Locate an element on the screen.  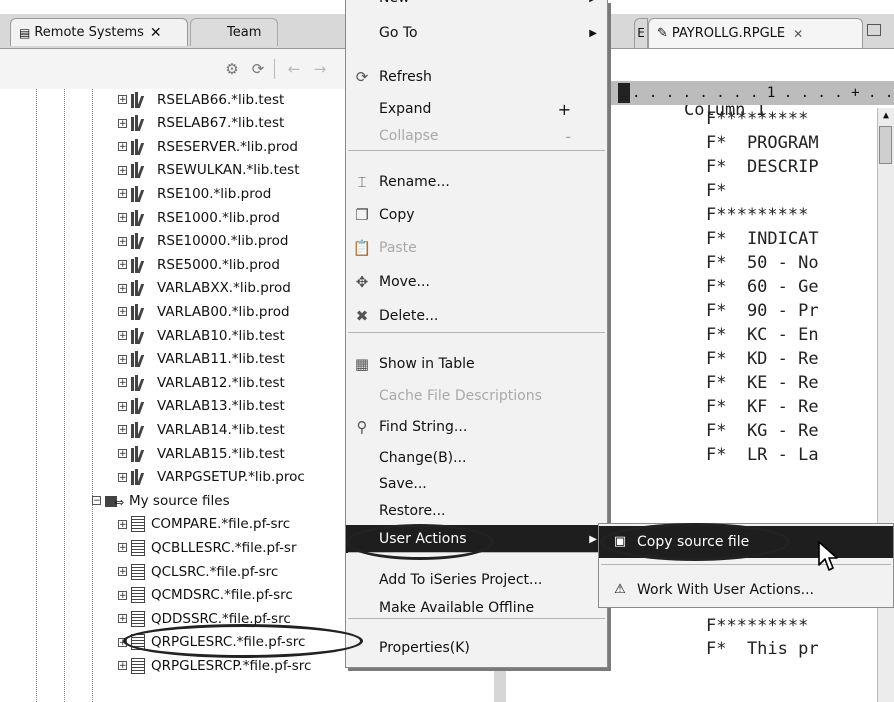
menu-item-copy: ❐ Copy is located at coordinates (476, 215).